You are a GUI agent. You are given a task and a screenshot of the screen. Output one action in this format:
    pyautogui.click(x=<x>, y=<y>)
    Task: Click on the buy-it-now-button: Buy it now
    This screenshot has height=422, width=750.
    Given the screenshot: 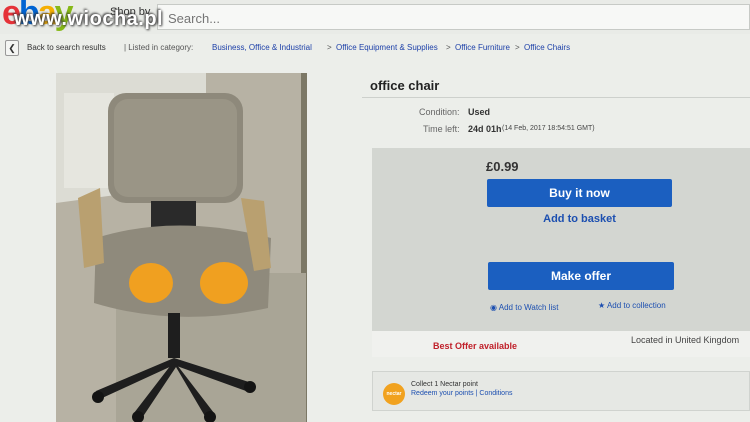 What is the action you would take?
    pyautogui.click(x=579, y=193)
    